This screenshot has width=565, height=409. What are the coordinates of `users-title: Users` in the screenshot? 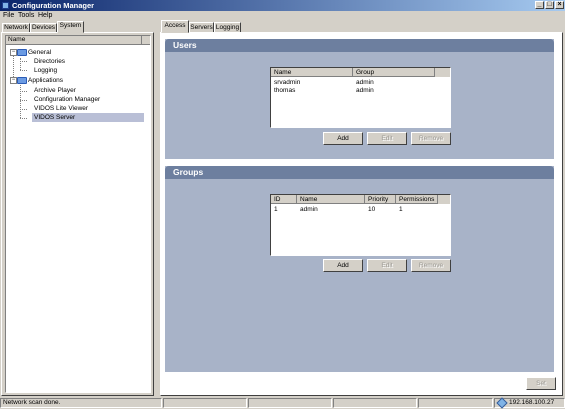 It's located at (359, 45).